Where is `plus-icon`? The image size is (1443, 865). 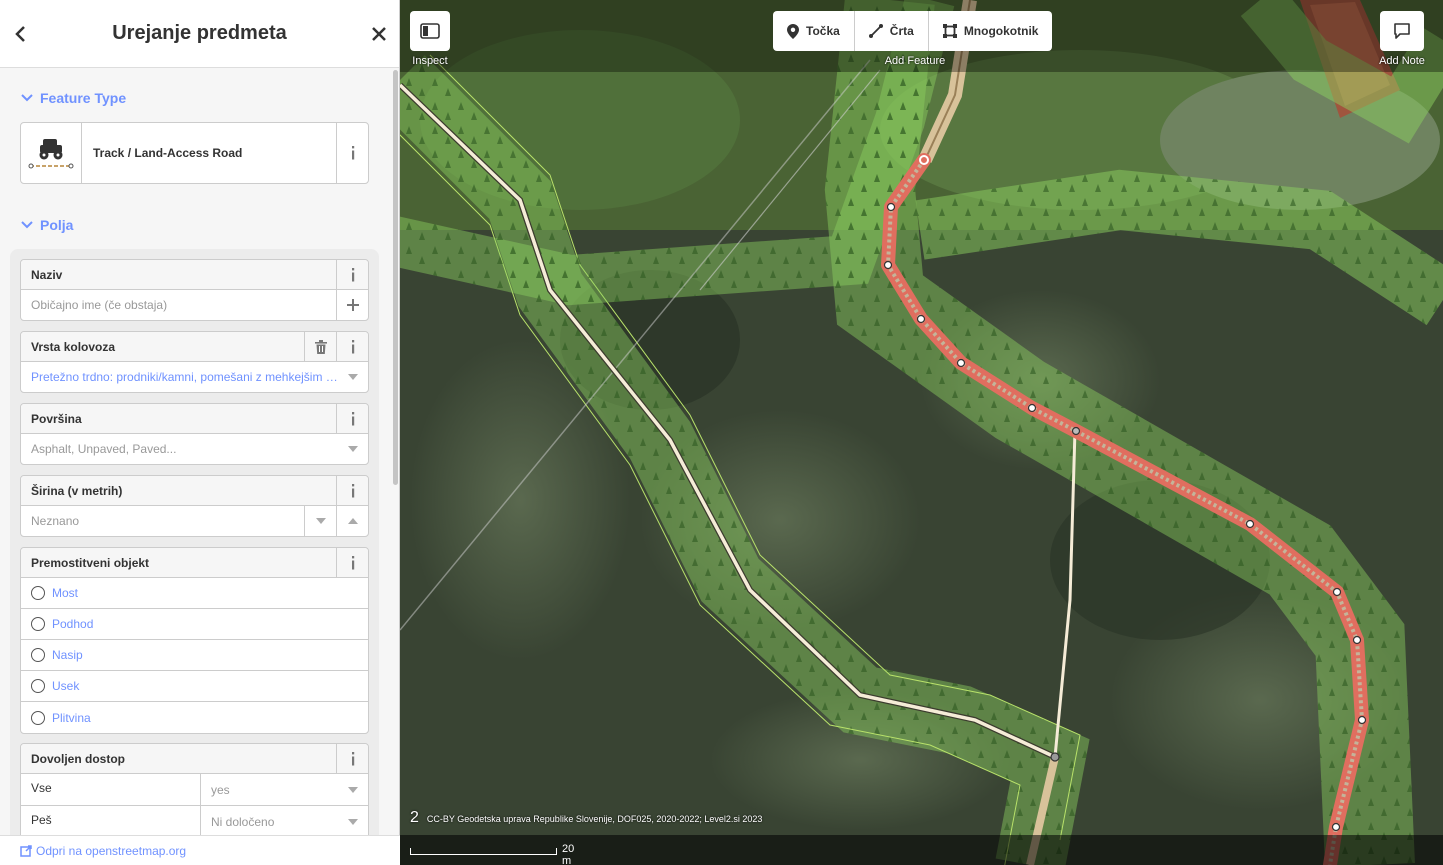 plus-icon is located at coordinates (352, 305).